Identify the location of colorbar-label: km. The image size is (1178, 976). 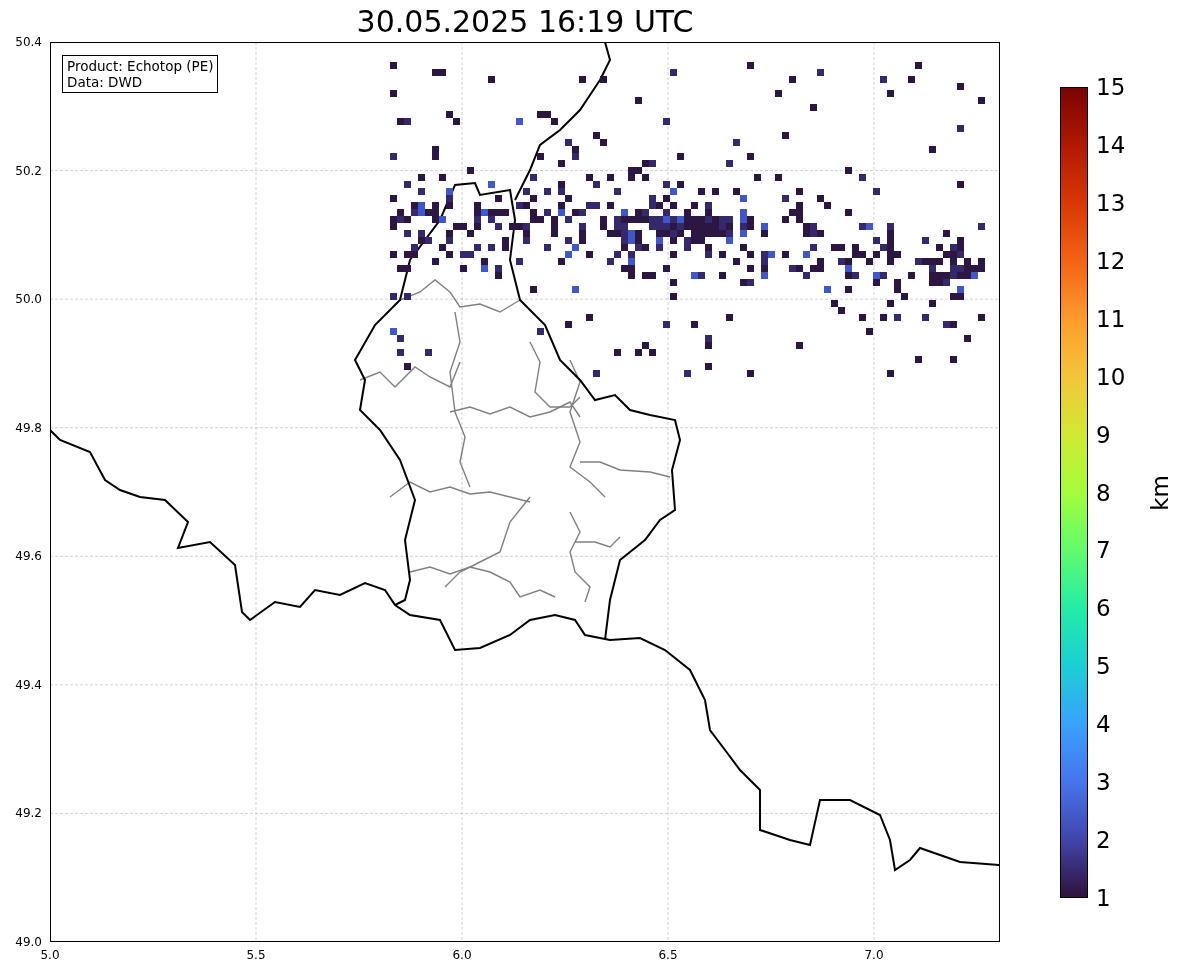
(1159, 493).